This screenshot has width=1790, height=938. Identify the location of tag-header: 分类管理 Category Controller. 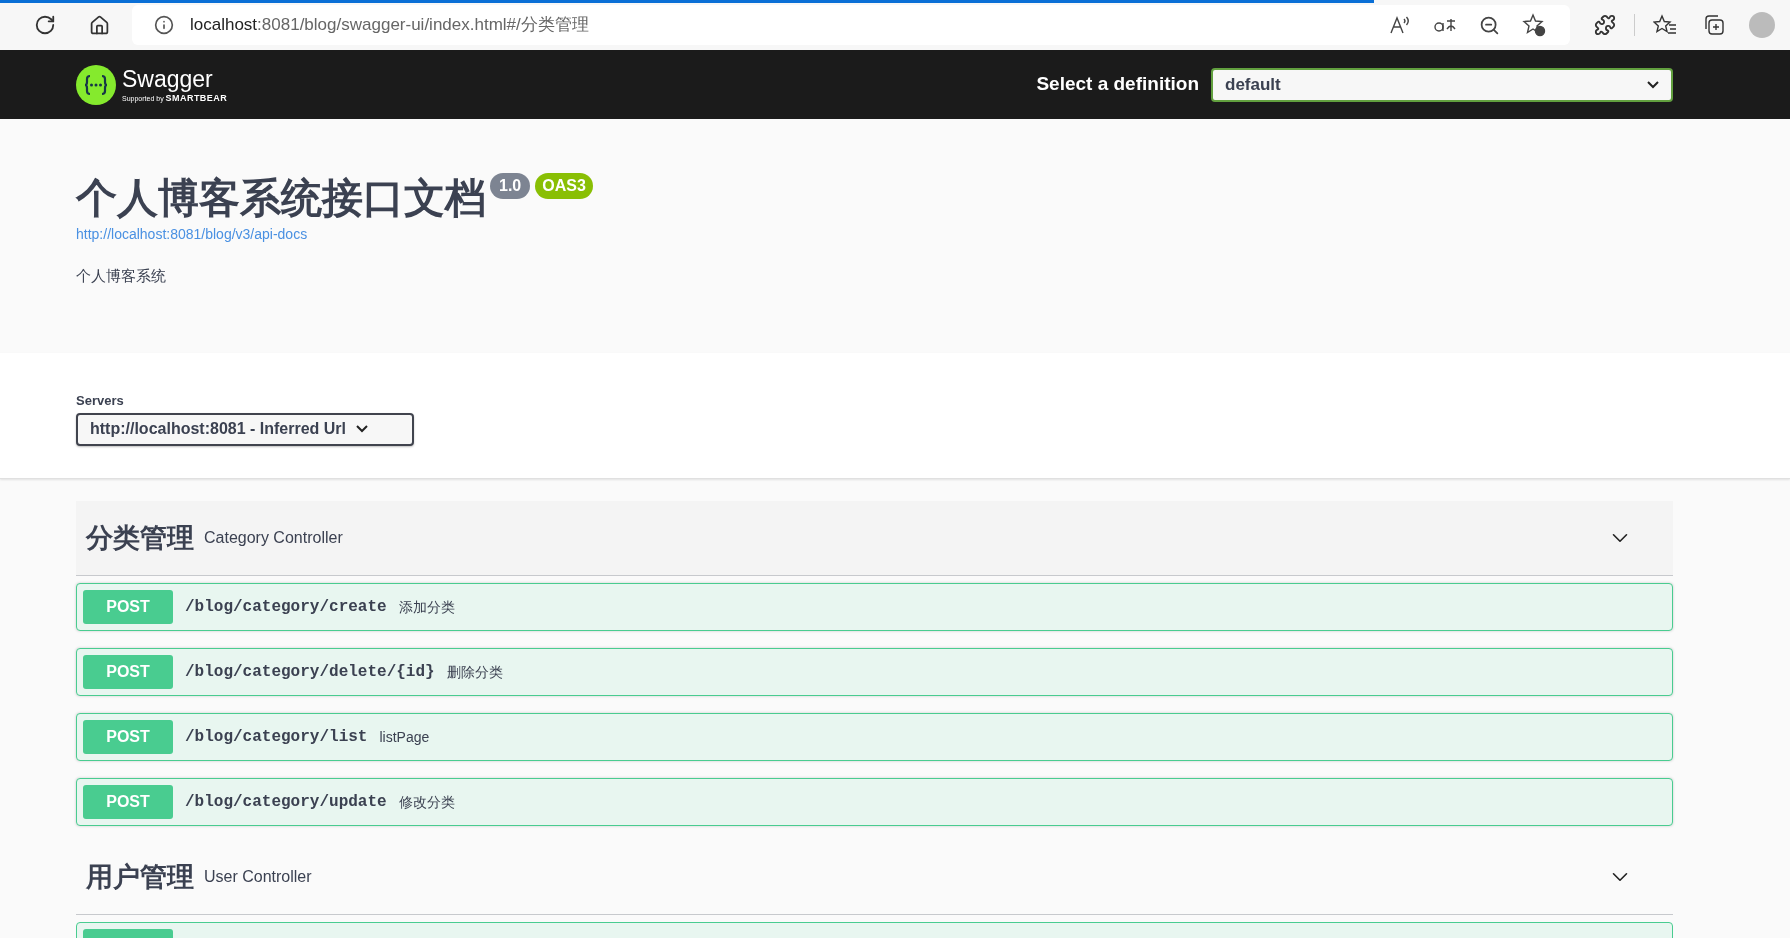
(874, 538).